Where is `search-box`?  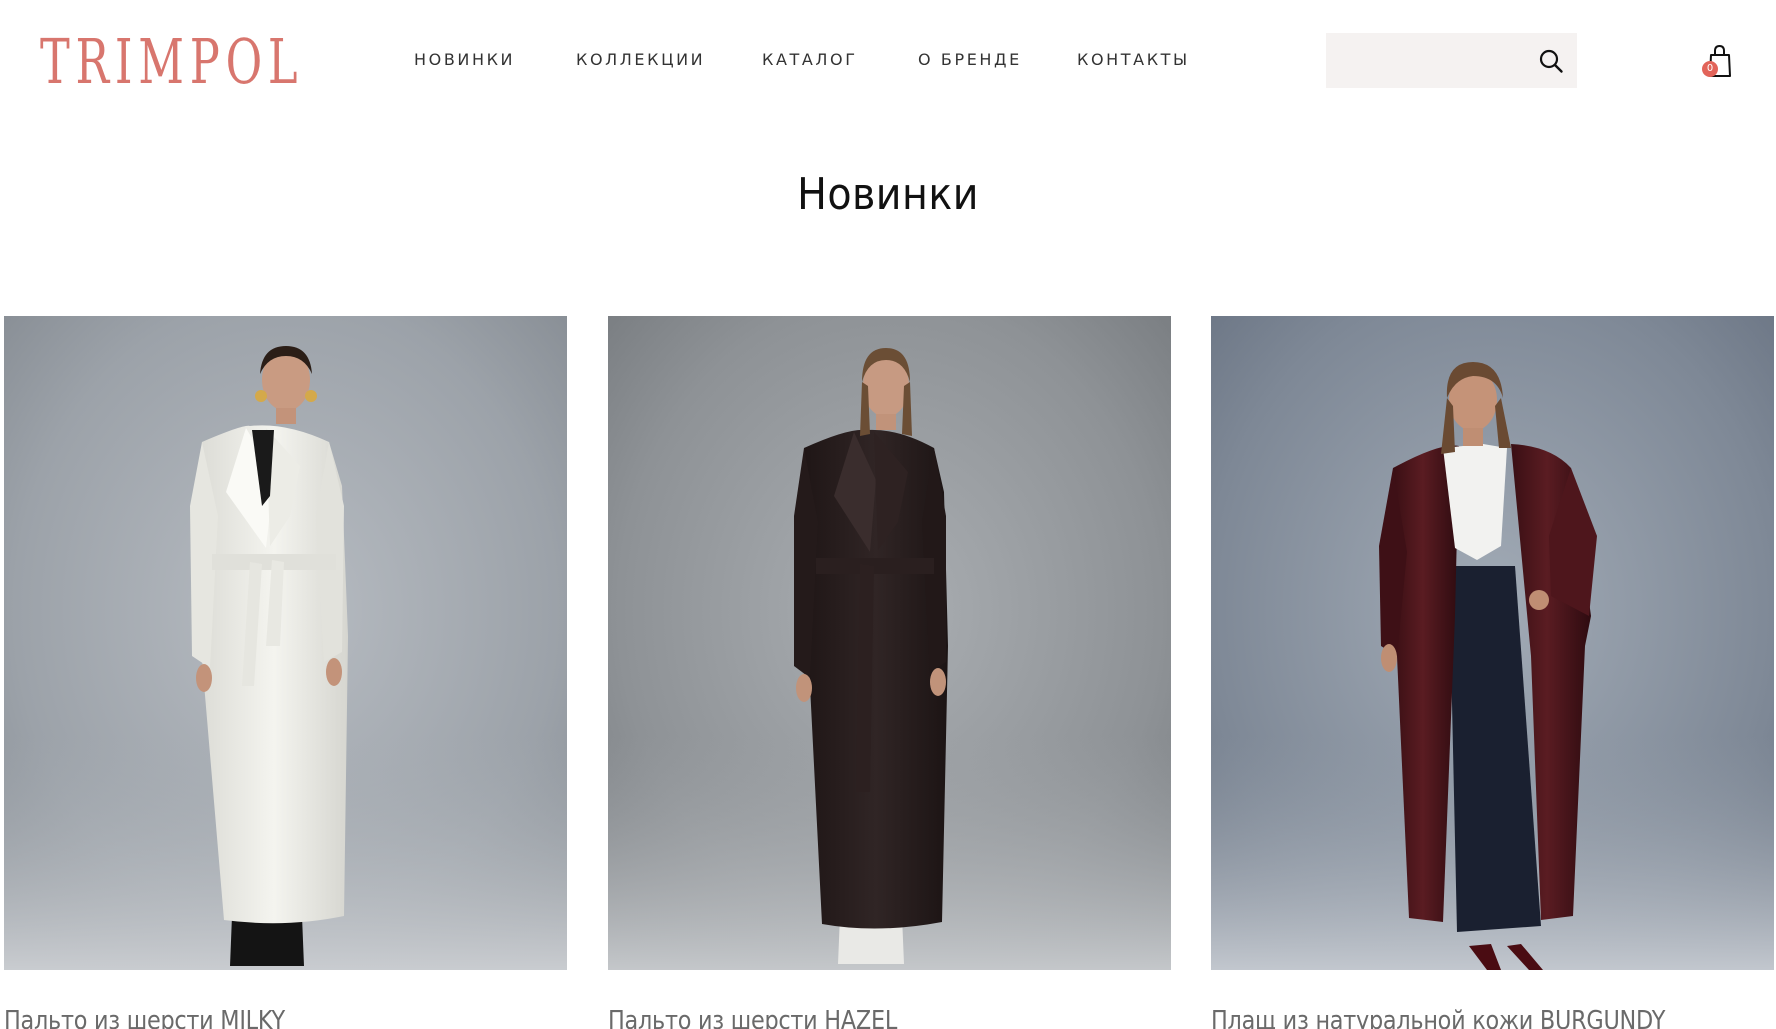
search-box is located at coordinates (1451, 60).